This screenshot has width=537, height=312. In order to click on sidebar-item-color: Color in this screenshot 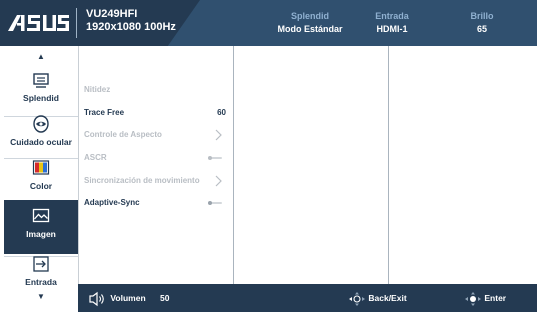, I will do `click(41, 179)`.